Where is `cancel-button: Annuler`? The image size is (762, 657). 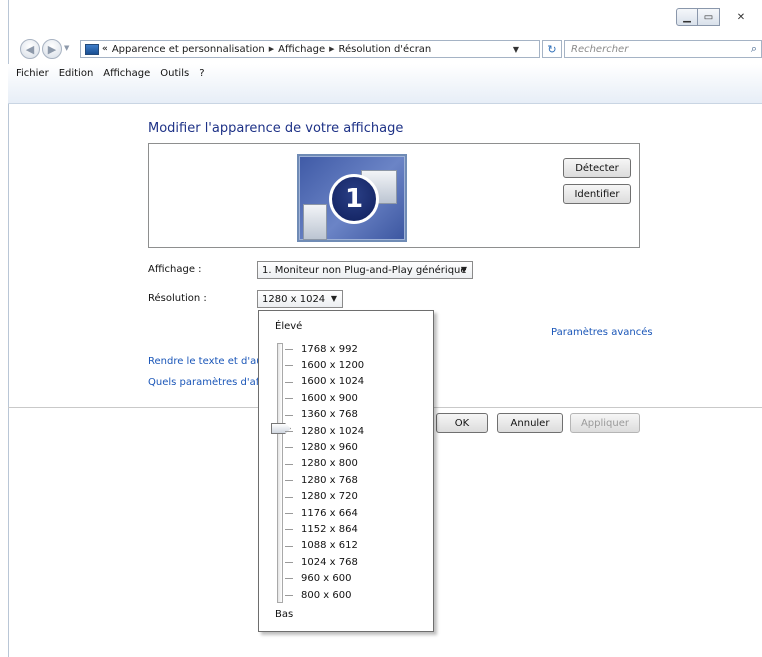
cancel-button: Annuler is located at coordinates (530, 423).